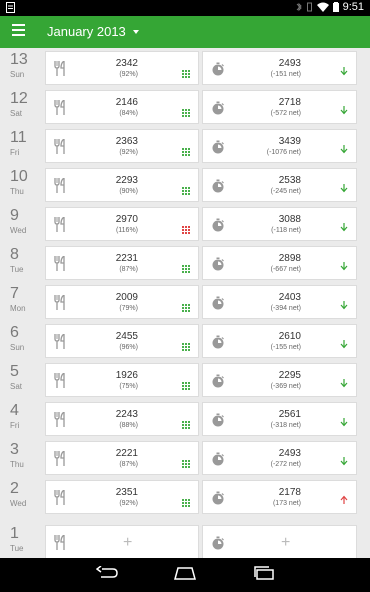  What do you see at coordinates (289, 258) in the screenshot?
I see `exercise-calories: 2898` at bounding box center [289, 258].